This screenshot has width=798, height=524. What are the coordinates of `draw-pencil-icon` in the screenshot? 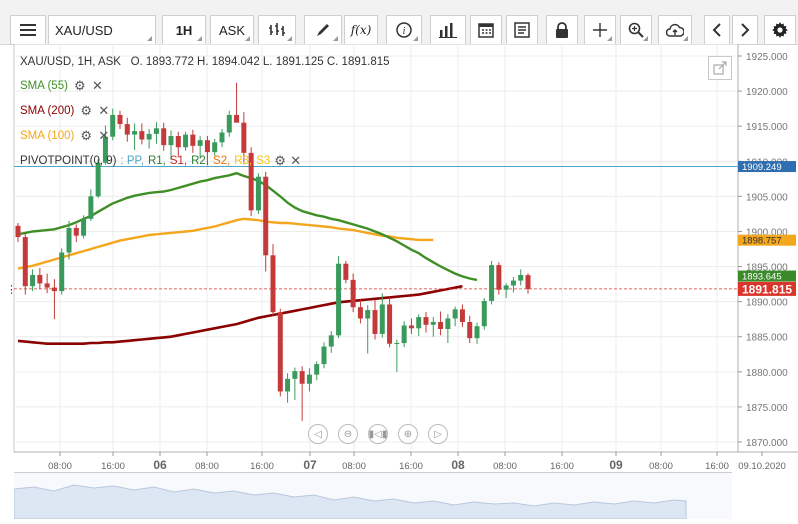 It's located at (323, 30).